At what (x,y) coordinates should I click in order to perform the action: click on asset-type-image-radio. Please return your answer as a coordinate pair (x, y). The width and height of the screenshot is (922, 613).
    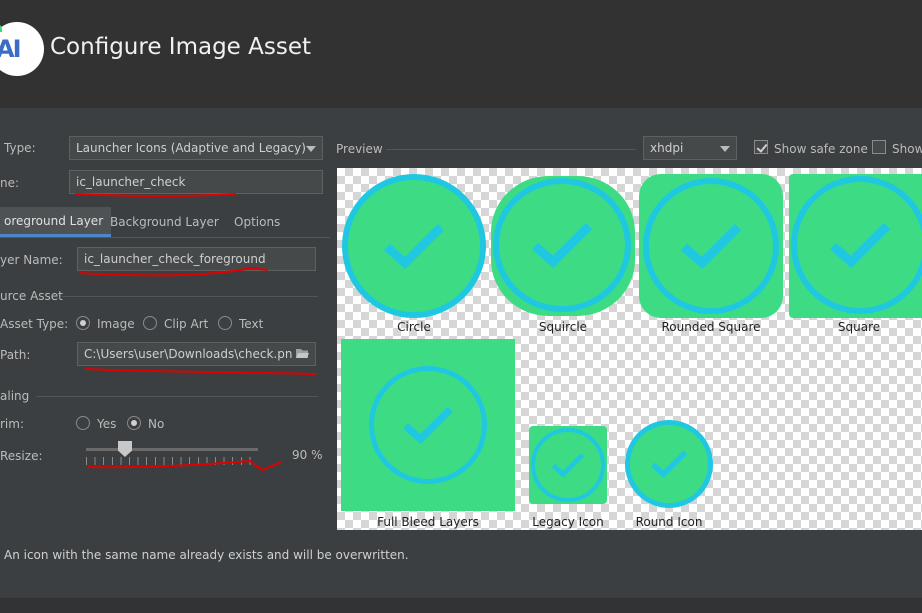
    Looking at the image, I should click on (83, 323).